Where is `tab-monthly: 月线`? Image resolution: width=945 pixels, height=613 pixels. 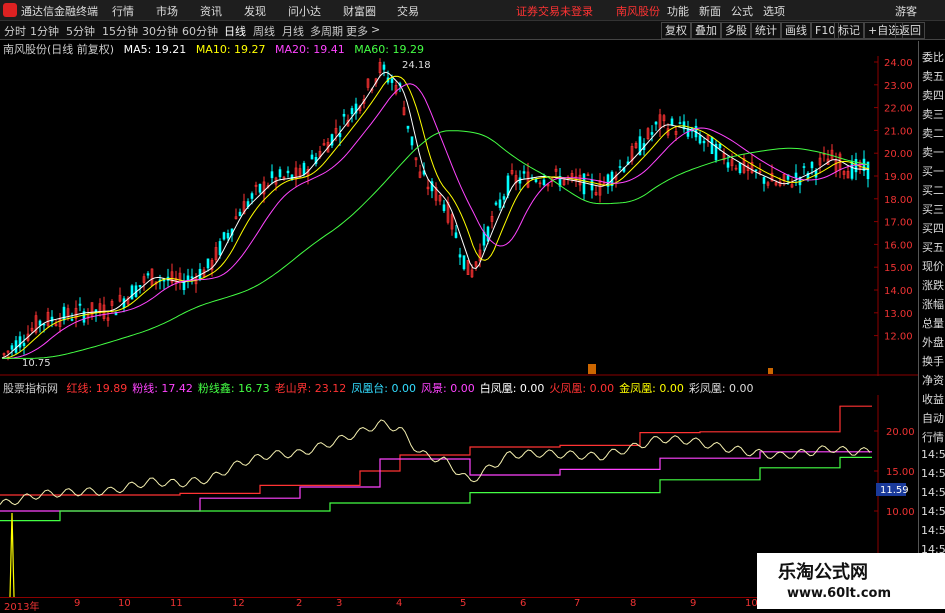 tab-monthly: 月线 is located at coordinates (293, 31).